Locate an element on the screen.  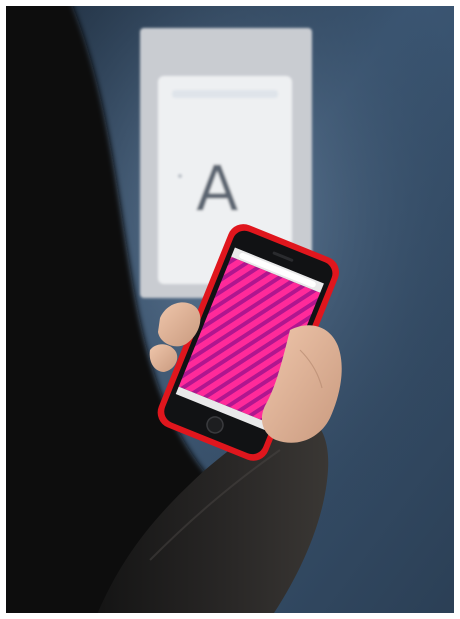
wall-display-letter: A is located at coordinates (217, 188).